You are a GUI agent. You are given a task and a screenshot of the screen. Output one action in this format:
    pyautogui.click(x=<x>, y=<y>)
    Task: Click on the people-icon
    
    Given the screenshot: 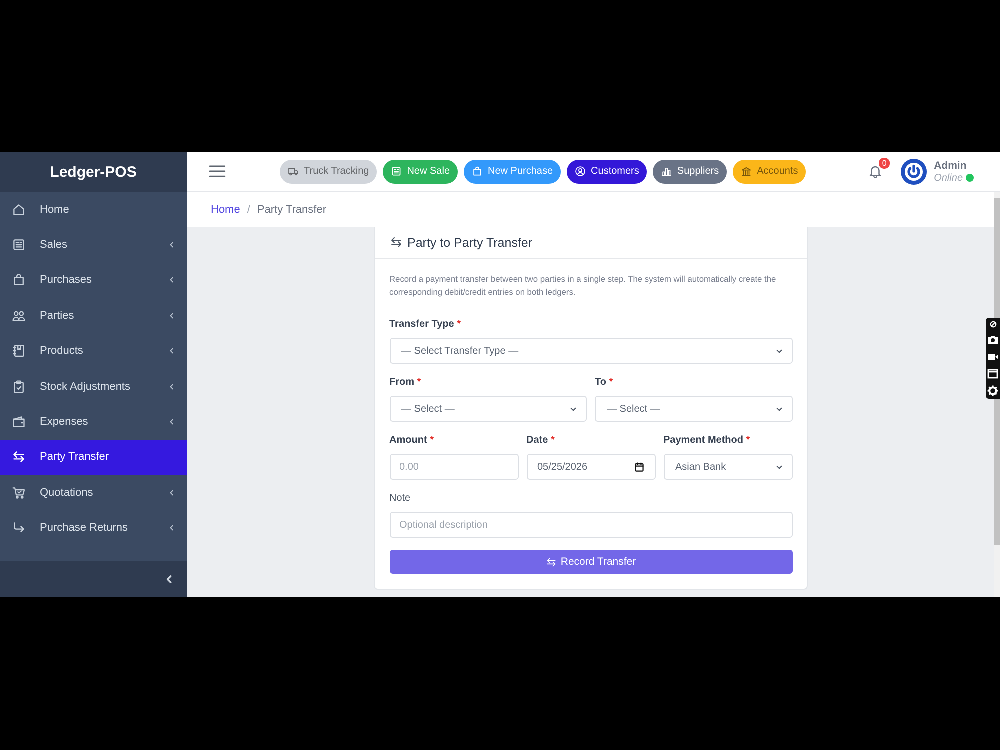 What is the action you would take?
    pyautogui.click(x=19, y=315)
    